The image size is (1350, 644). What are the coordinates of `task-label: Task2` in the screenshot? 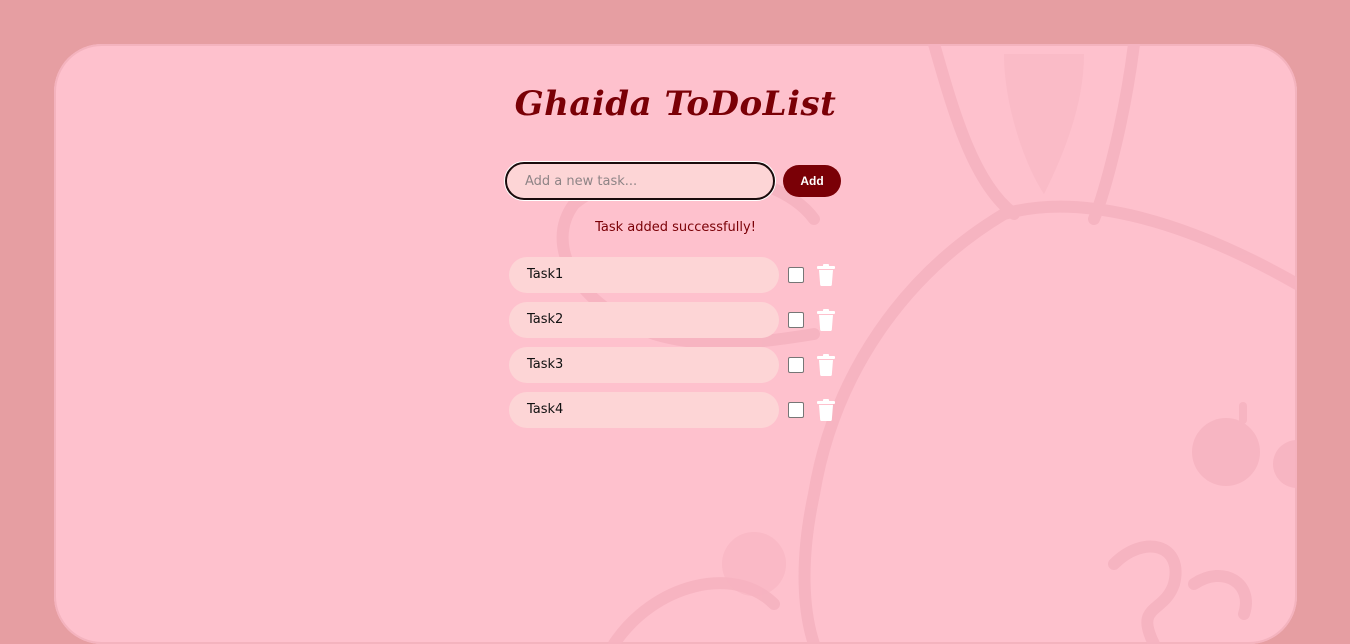 It's located at (644, 320).